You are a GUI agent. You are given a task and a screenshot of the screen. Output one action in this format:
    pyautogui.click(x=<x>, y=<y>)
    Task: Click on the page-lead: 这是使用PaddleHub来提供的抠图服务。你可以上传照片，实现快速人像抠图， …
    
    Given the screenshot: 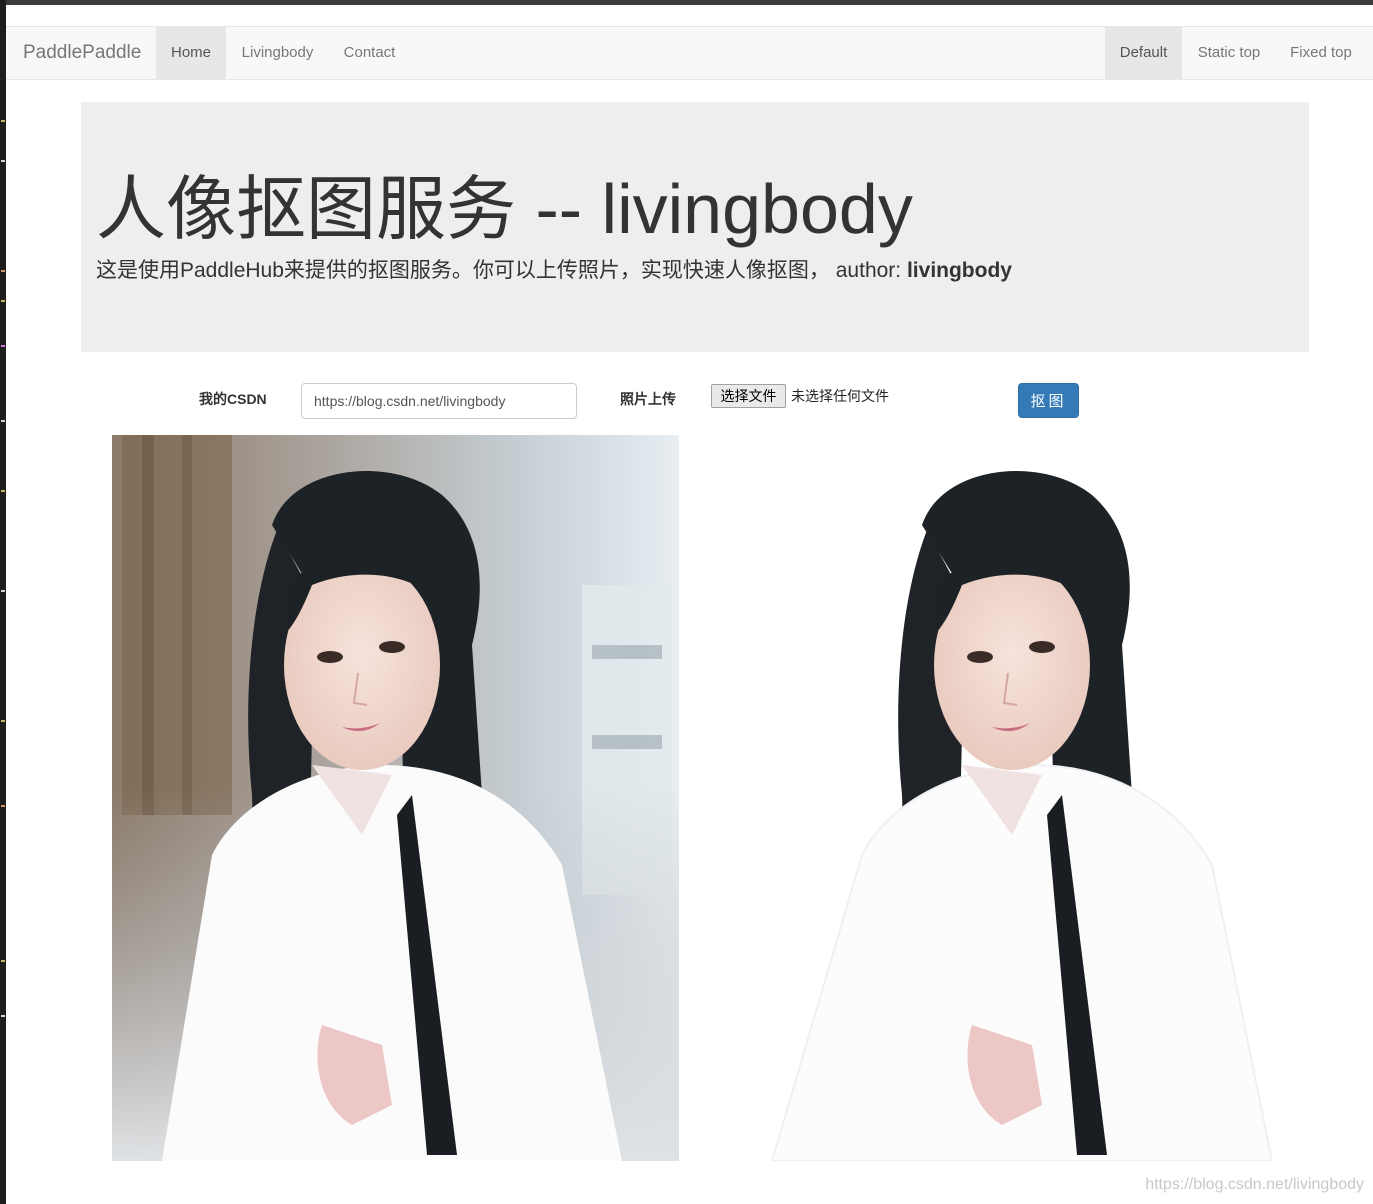 What is the action you would take?
    pyautogui.click(x=554, y=271)
    